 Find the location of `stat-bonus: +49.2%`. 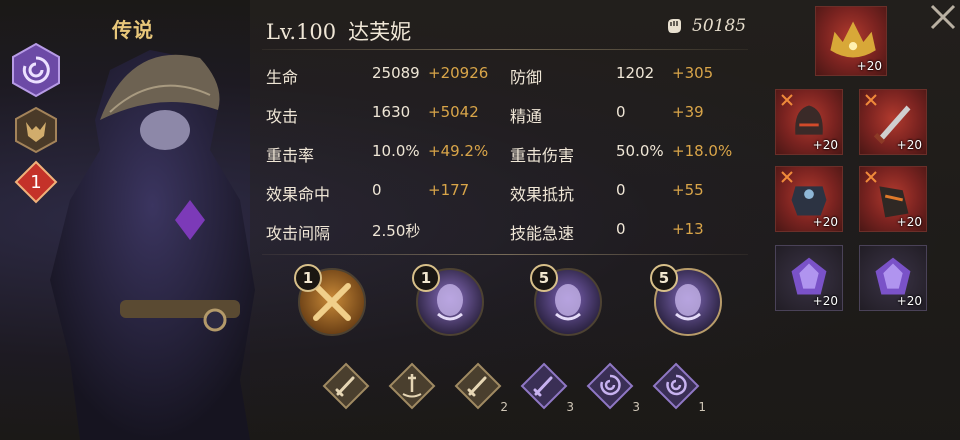

stat-bonus: +49.2% is located at coordinates (458, 151).